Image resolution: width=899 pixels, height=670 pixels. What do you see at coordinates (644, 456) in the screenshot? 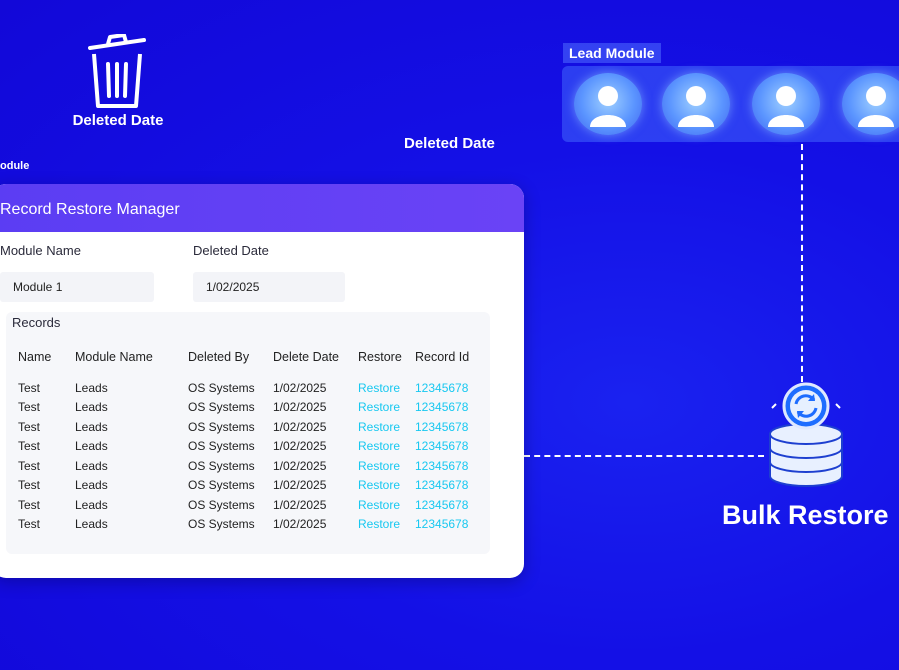
I see `horizontal-connector` at bounding box center [644, 456].